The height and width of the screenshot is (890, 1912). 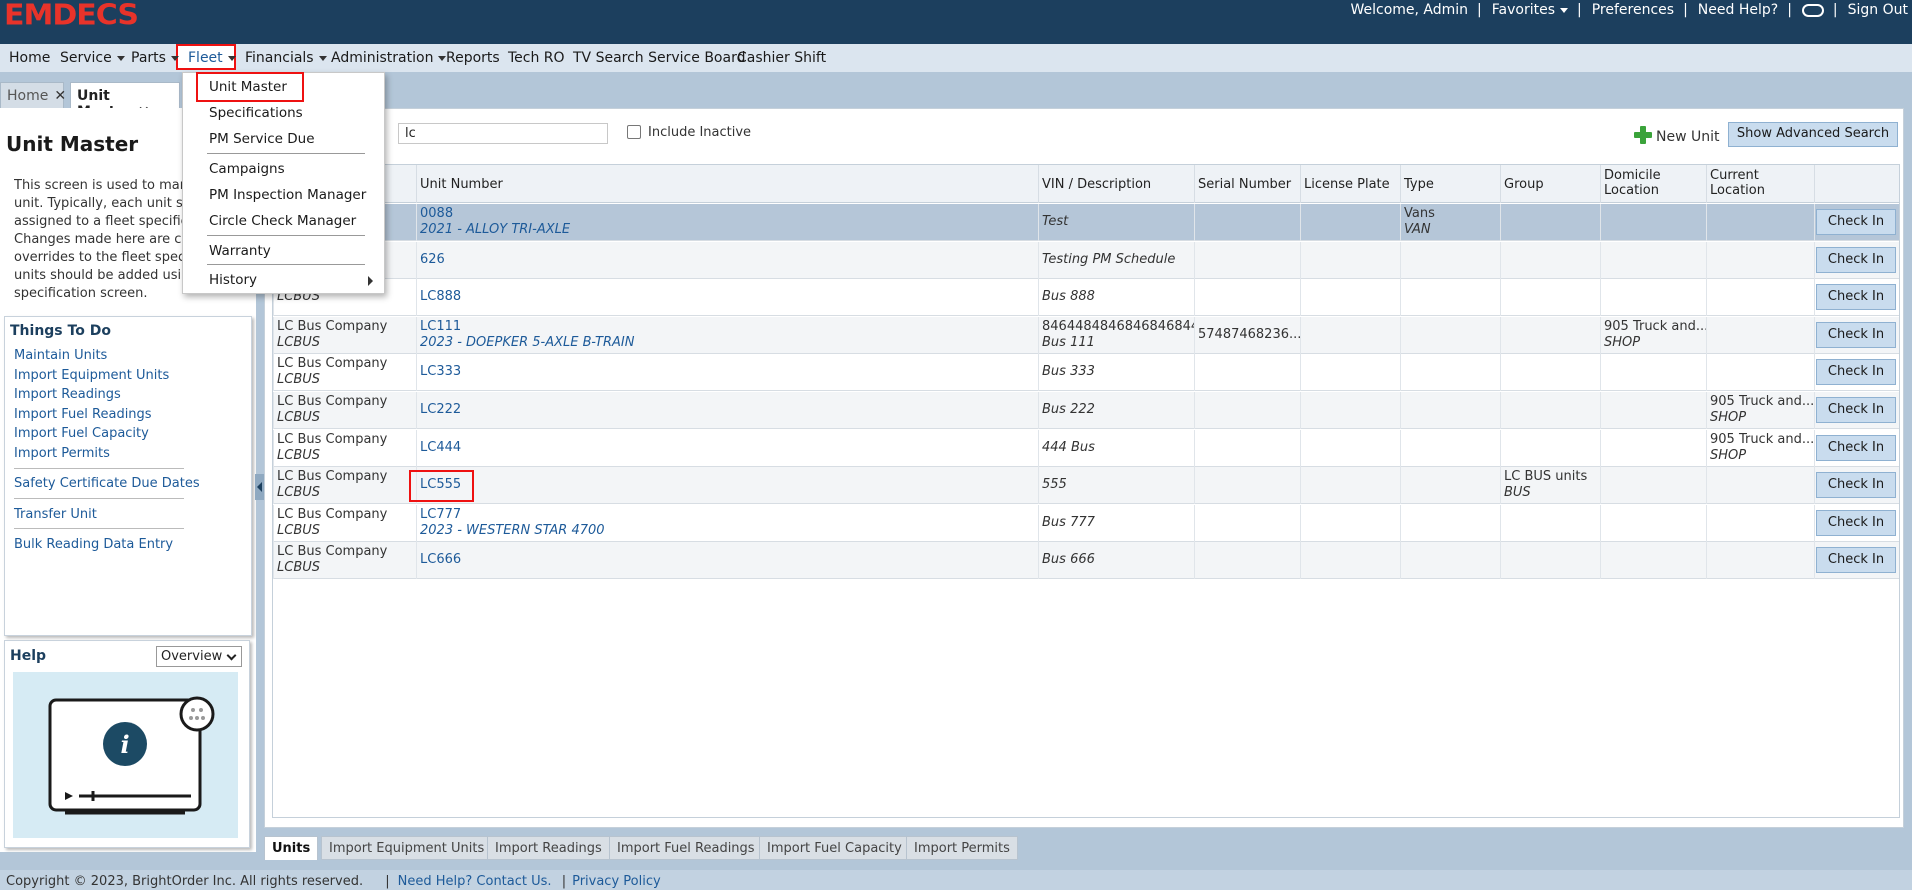 What do you see at coordinates (282, 221) in the screenshot?
I see `menu-item-circle-check-manager: Circle Check Manager` at bounding box center [282, 221].